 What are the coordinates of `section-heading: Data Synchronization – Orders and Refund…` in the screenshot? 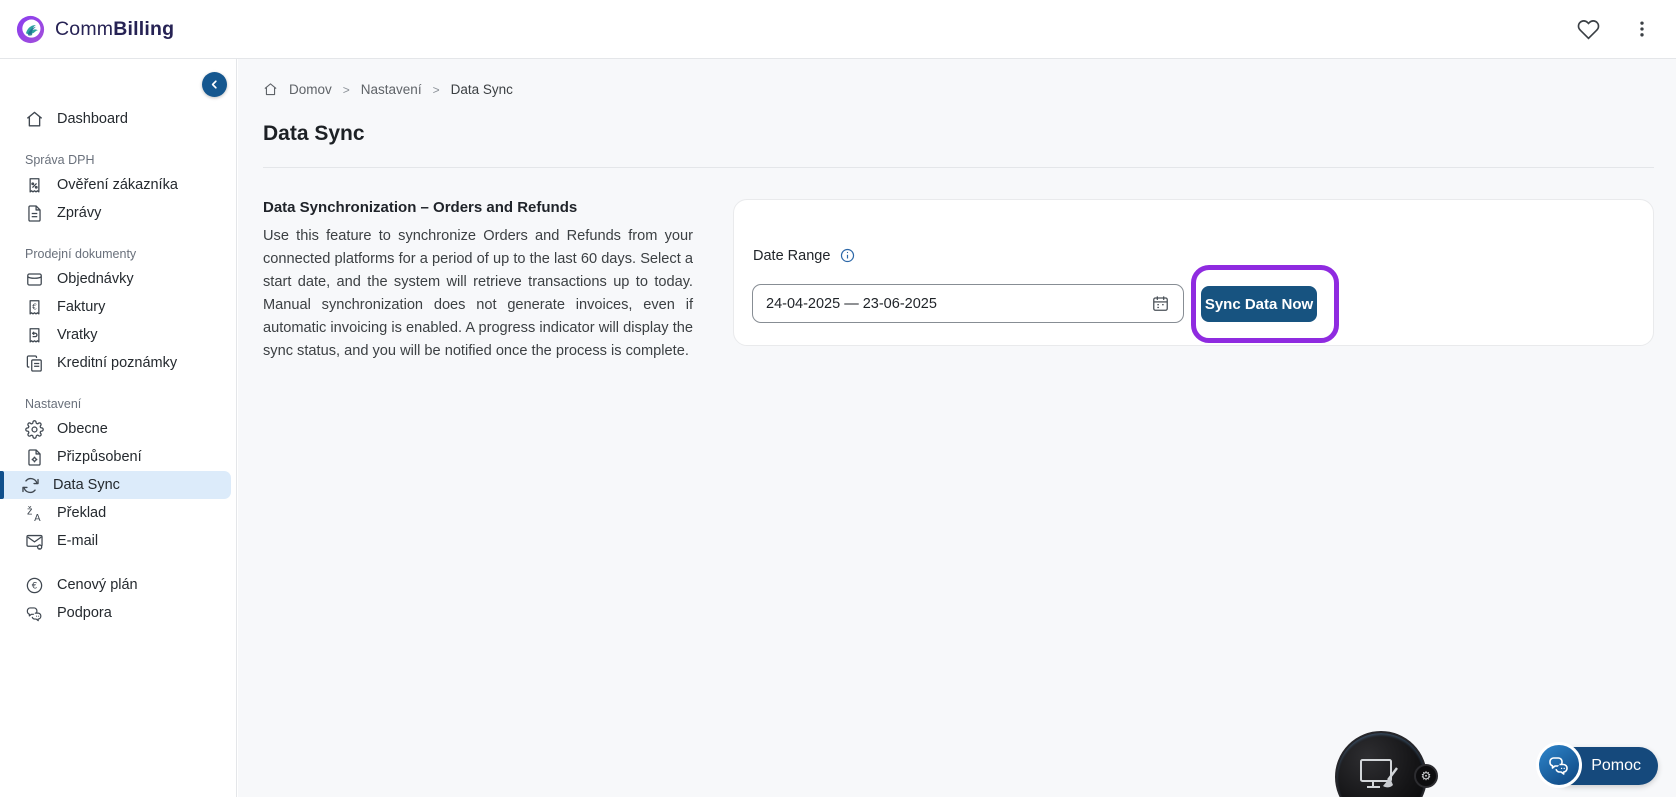 It's located at (420, 207).